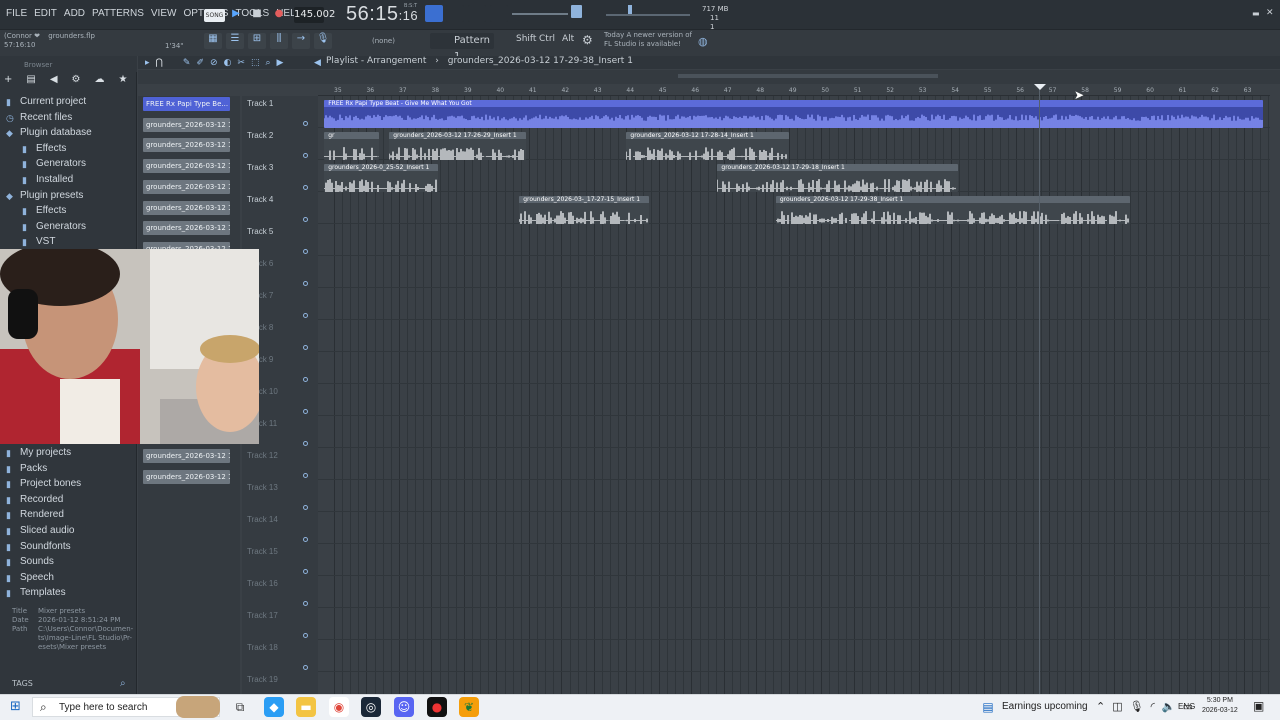  What do you see at coordinates (630, 9) in the screenshot?
I see `pitch-marker` at bounding box center [630, 9].